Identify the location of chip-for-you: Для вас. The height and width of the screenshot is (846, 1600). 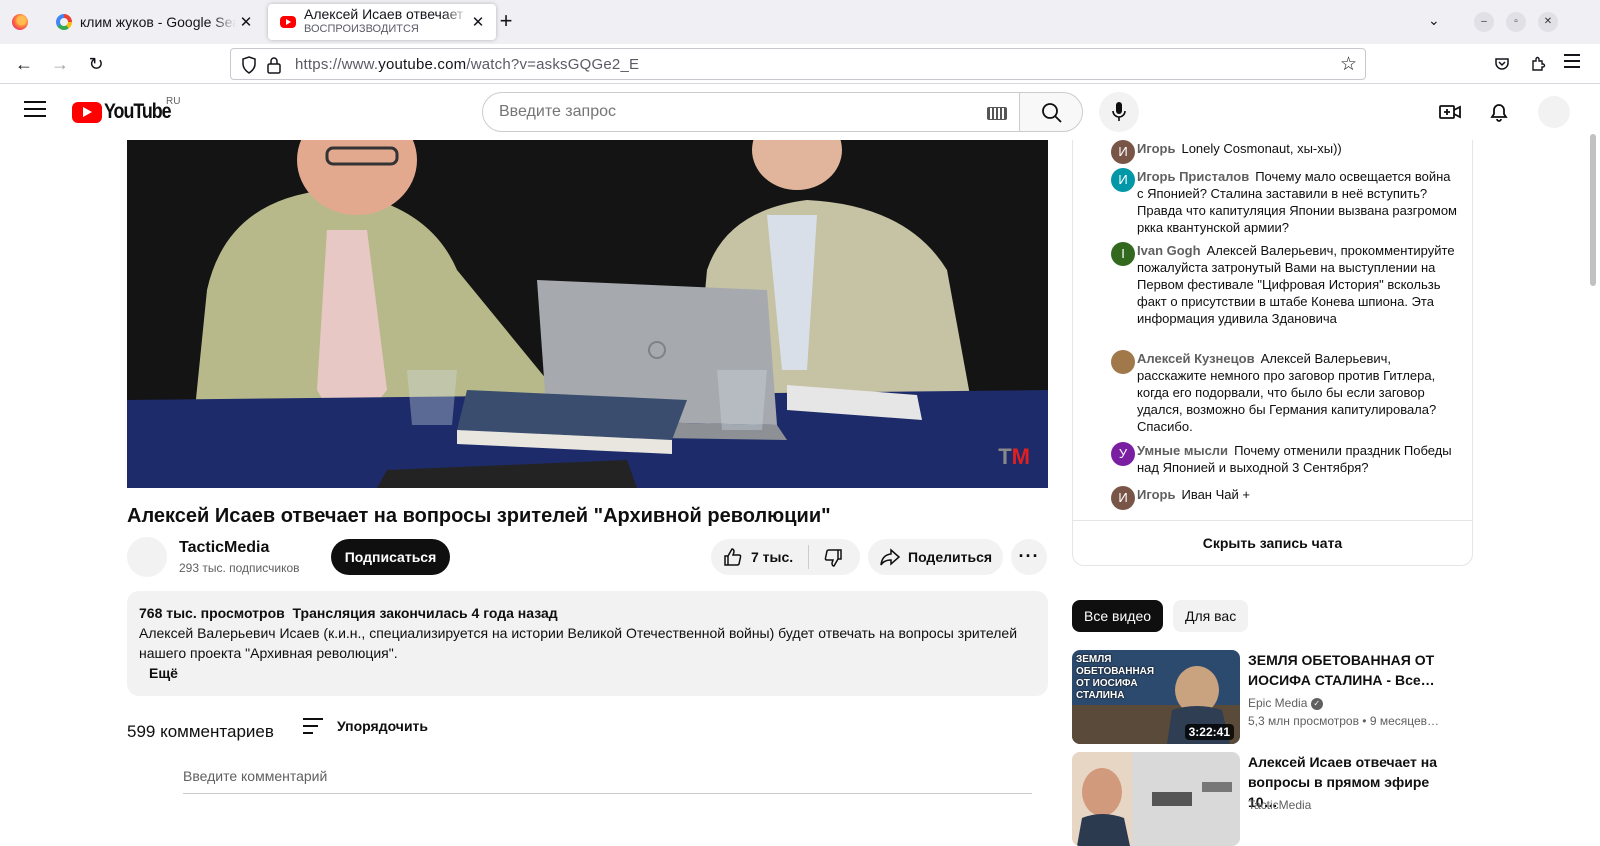
(1211, 616).